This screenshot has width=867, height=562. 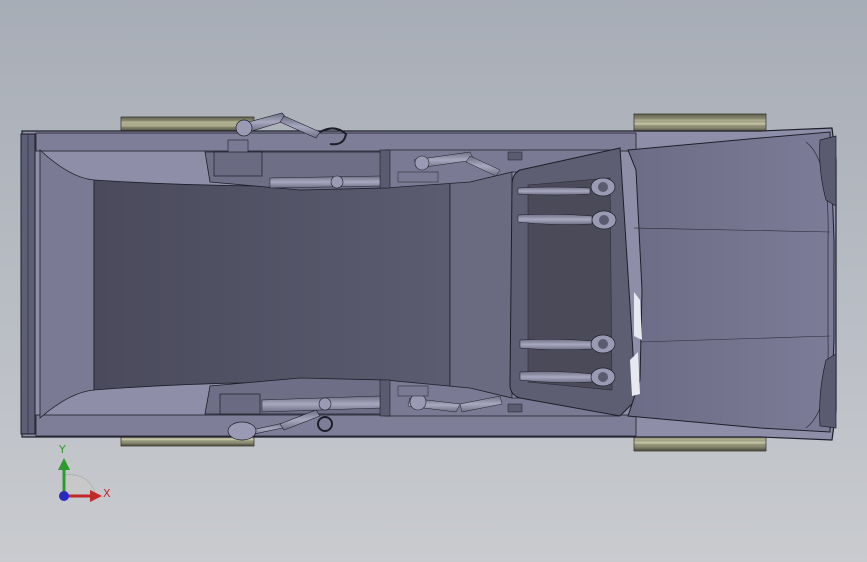 What do you see at coordinates (732, 282) in the screenshot?
I see `hood` at bounding box center [732, 282].